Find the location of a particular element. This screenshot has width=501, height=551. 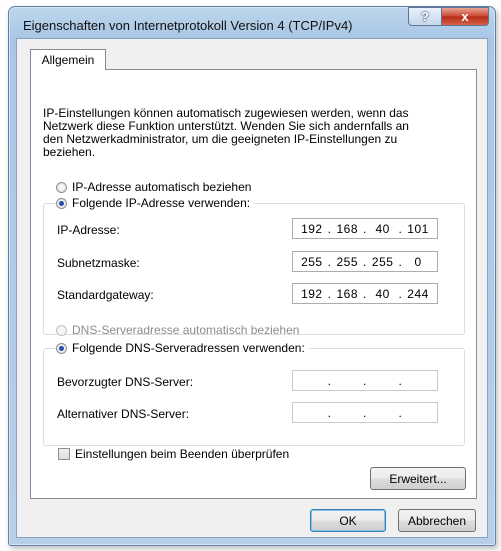

help-button: ? is located at coordinates (425, 16).